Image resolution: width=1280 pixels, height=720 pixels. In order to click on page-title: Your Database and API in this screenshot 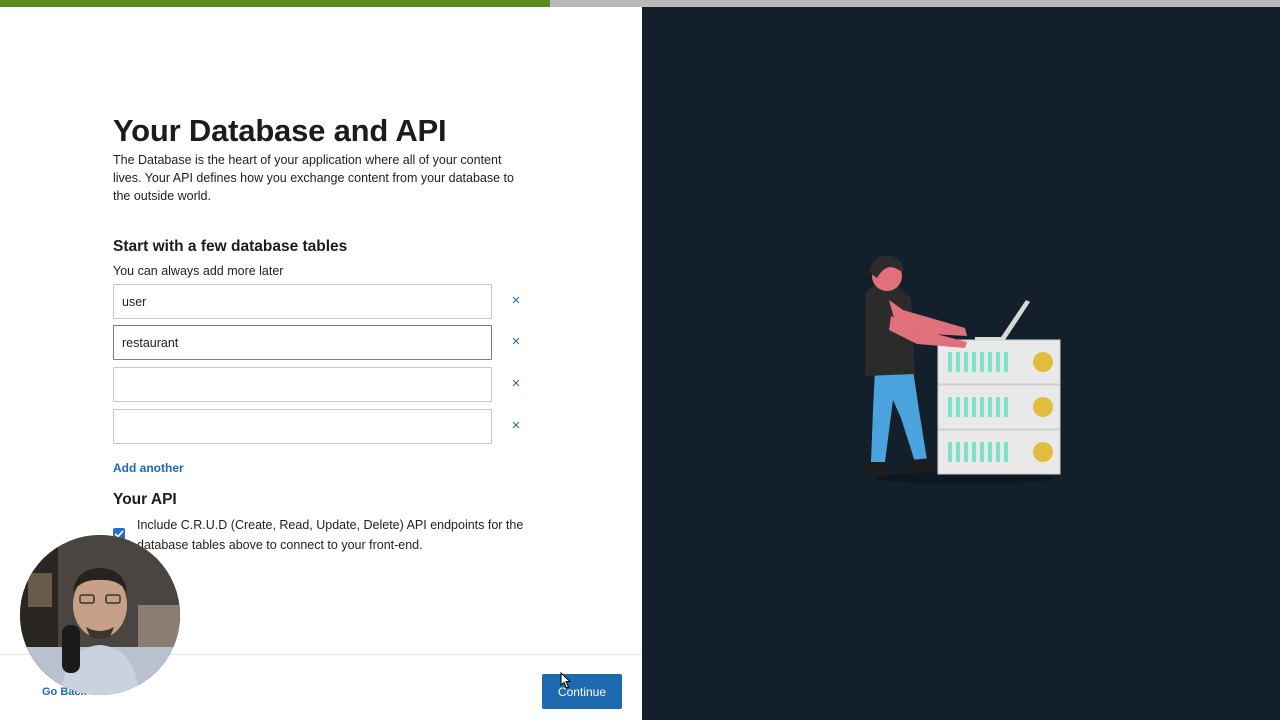, I will do `click(280, 130)`.